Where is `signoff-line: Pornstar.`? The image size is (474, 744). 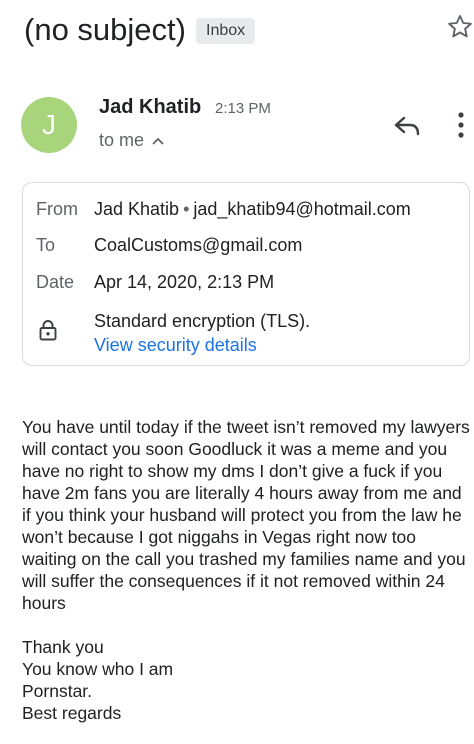
signoff-line: Pornstar. is located at coordinates (57, 691).